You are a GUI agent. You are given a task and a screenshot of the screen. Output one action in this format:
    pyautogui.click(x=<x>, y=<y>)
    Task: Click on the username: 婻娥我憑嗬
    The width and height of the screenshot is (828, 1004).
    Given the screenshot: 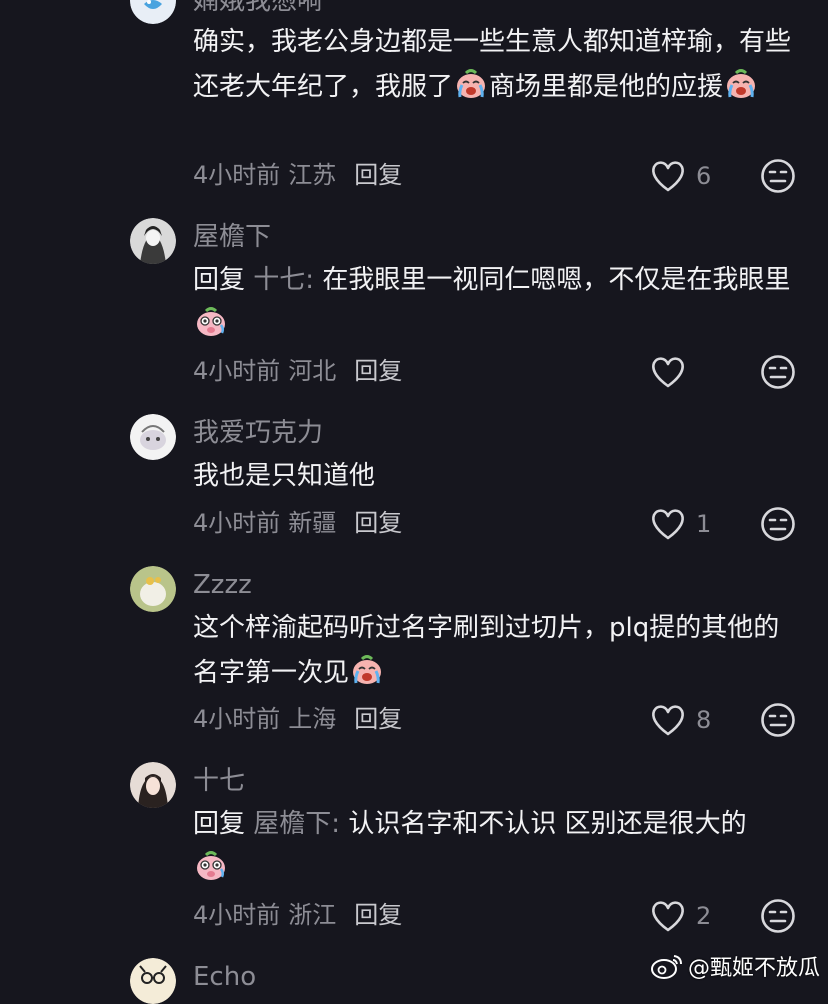 What is the action you would take?
    pyautogui.click(x=258, y=8)
    